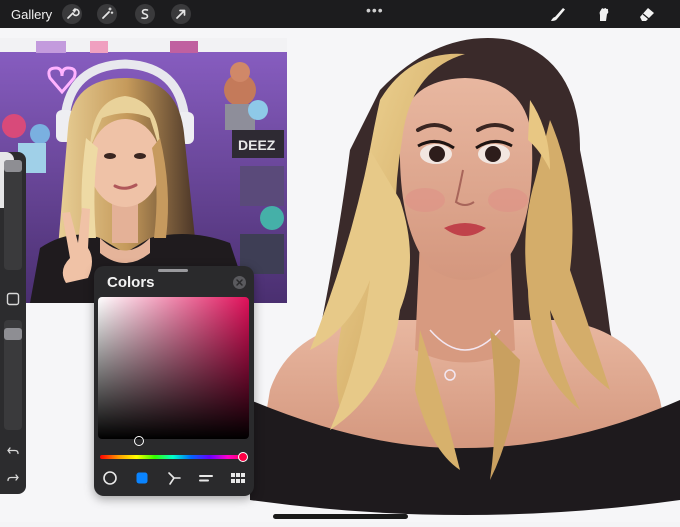 This screenshot has height=527, width=680. Describe the element at coordinates (139, 441) in the screenshot. I see `color-picker-dot` at that location.